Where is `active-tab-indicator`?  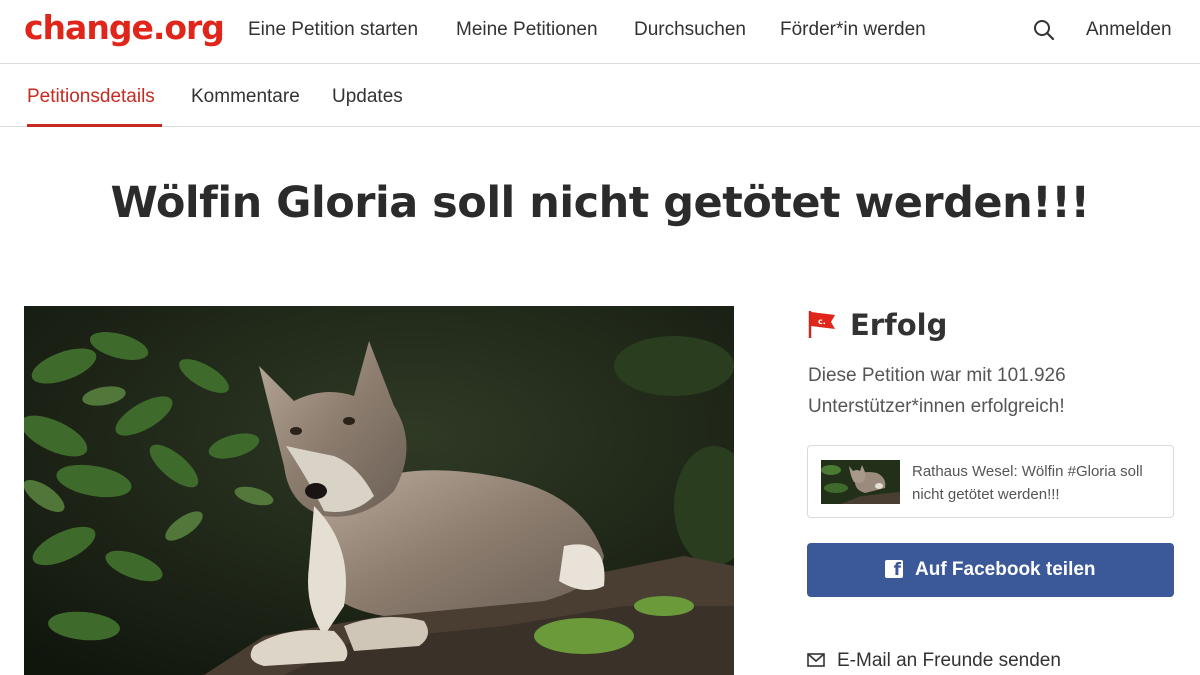
active-tab-indicator is located at coordinates (94, 125).